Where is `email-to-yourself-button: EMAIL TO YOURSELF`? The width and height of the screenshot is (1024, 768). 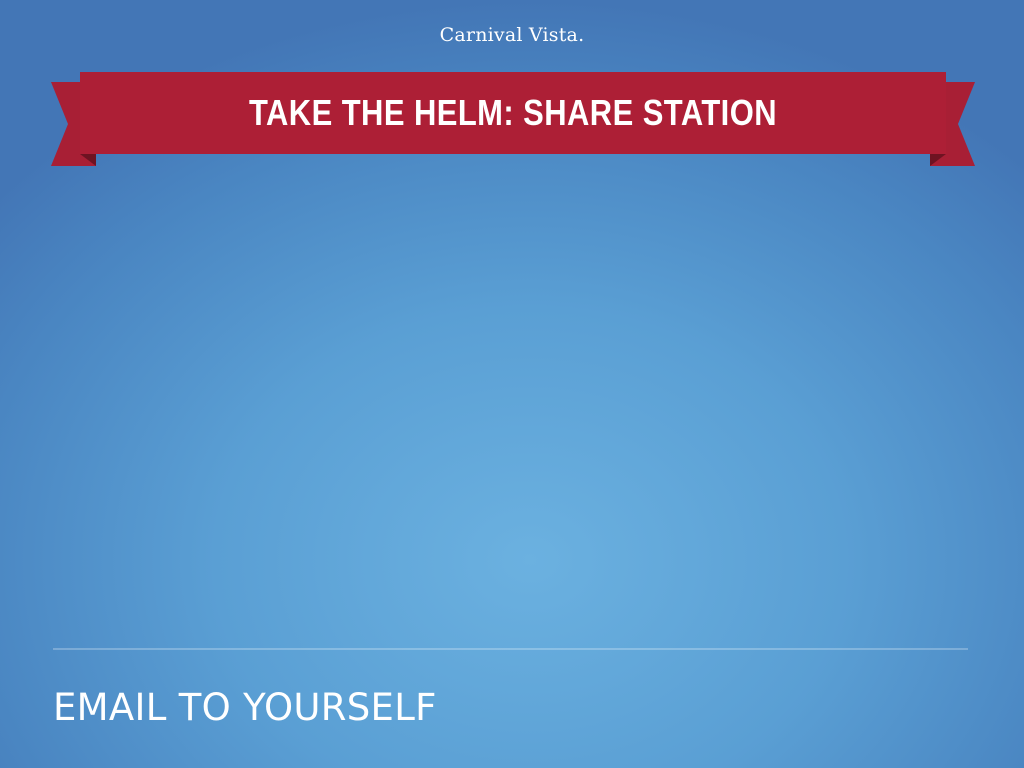 email-to-yourself-button: EMAIL TO YOURSELF is located at coordinates (245, 707).